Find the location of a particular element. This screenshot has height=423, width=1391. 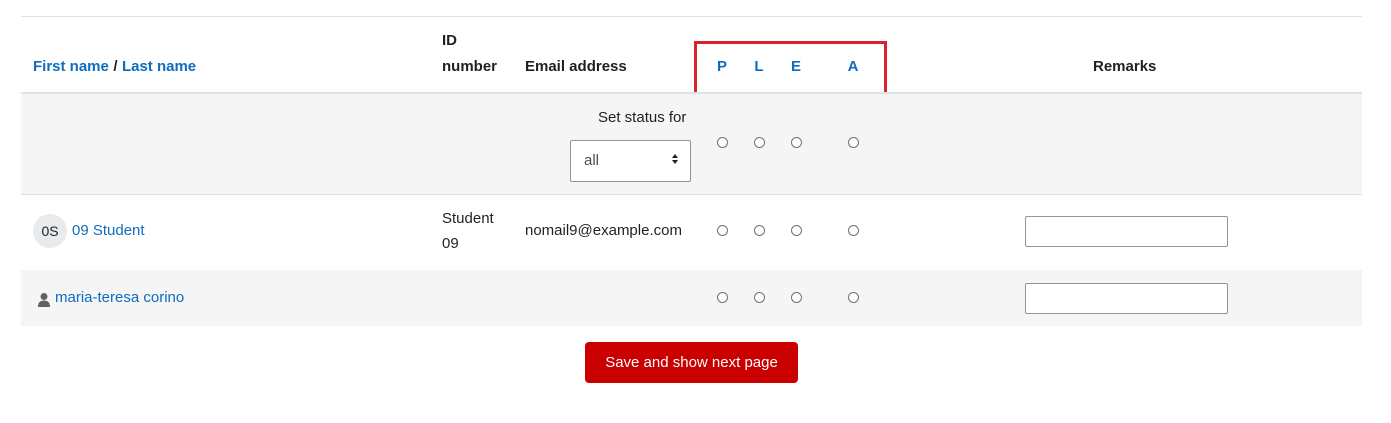

set-status-radio-p is located at coordinates (722, 142).